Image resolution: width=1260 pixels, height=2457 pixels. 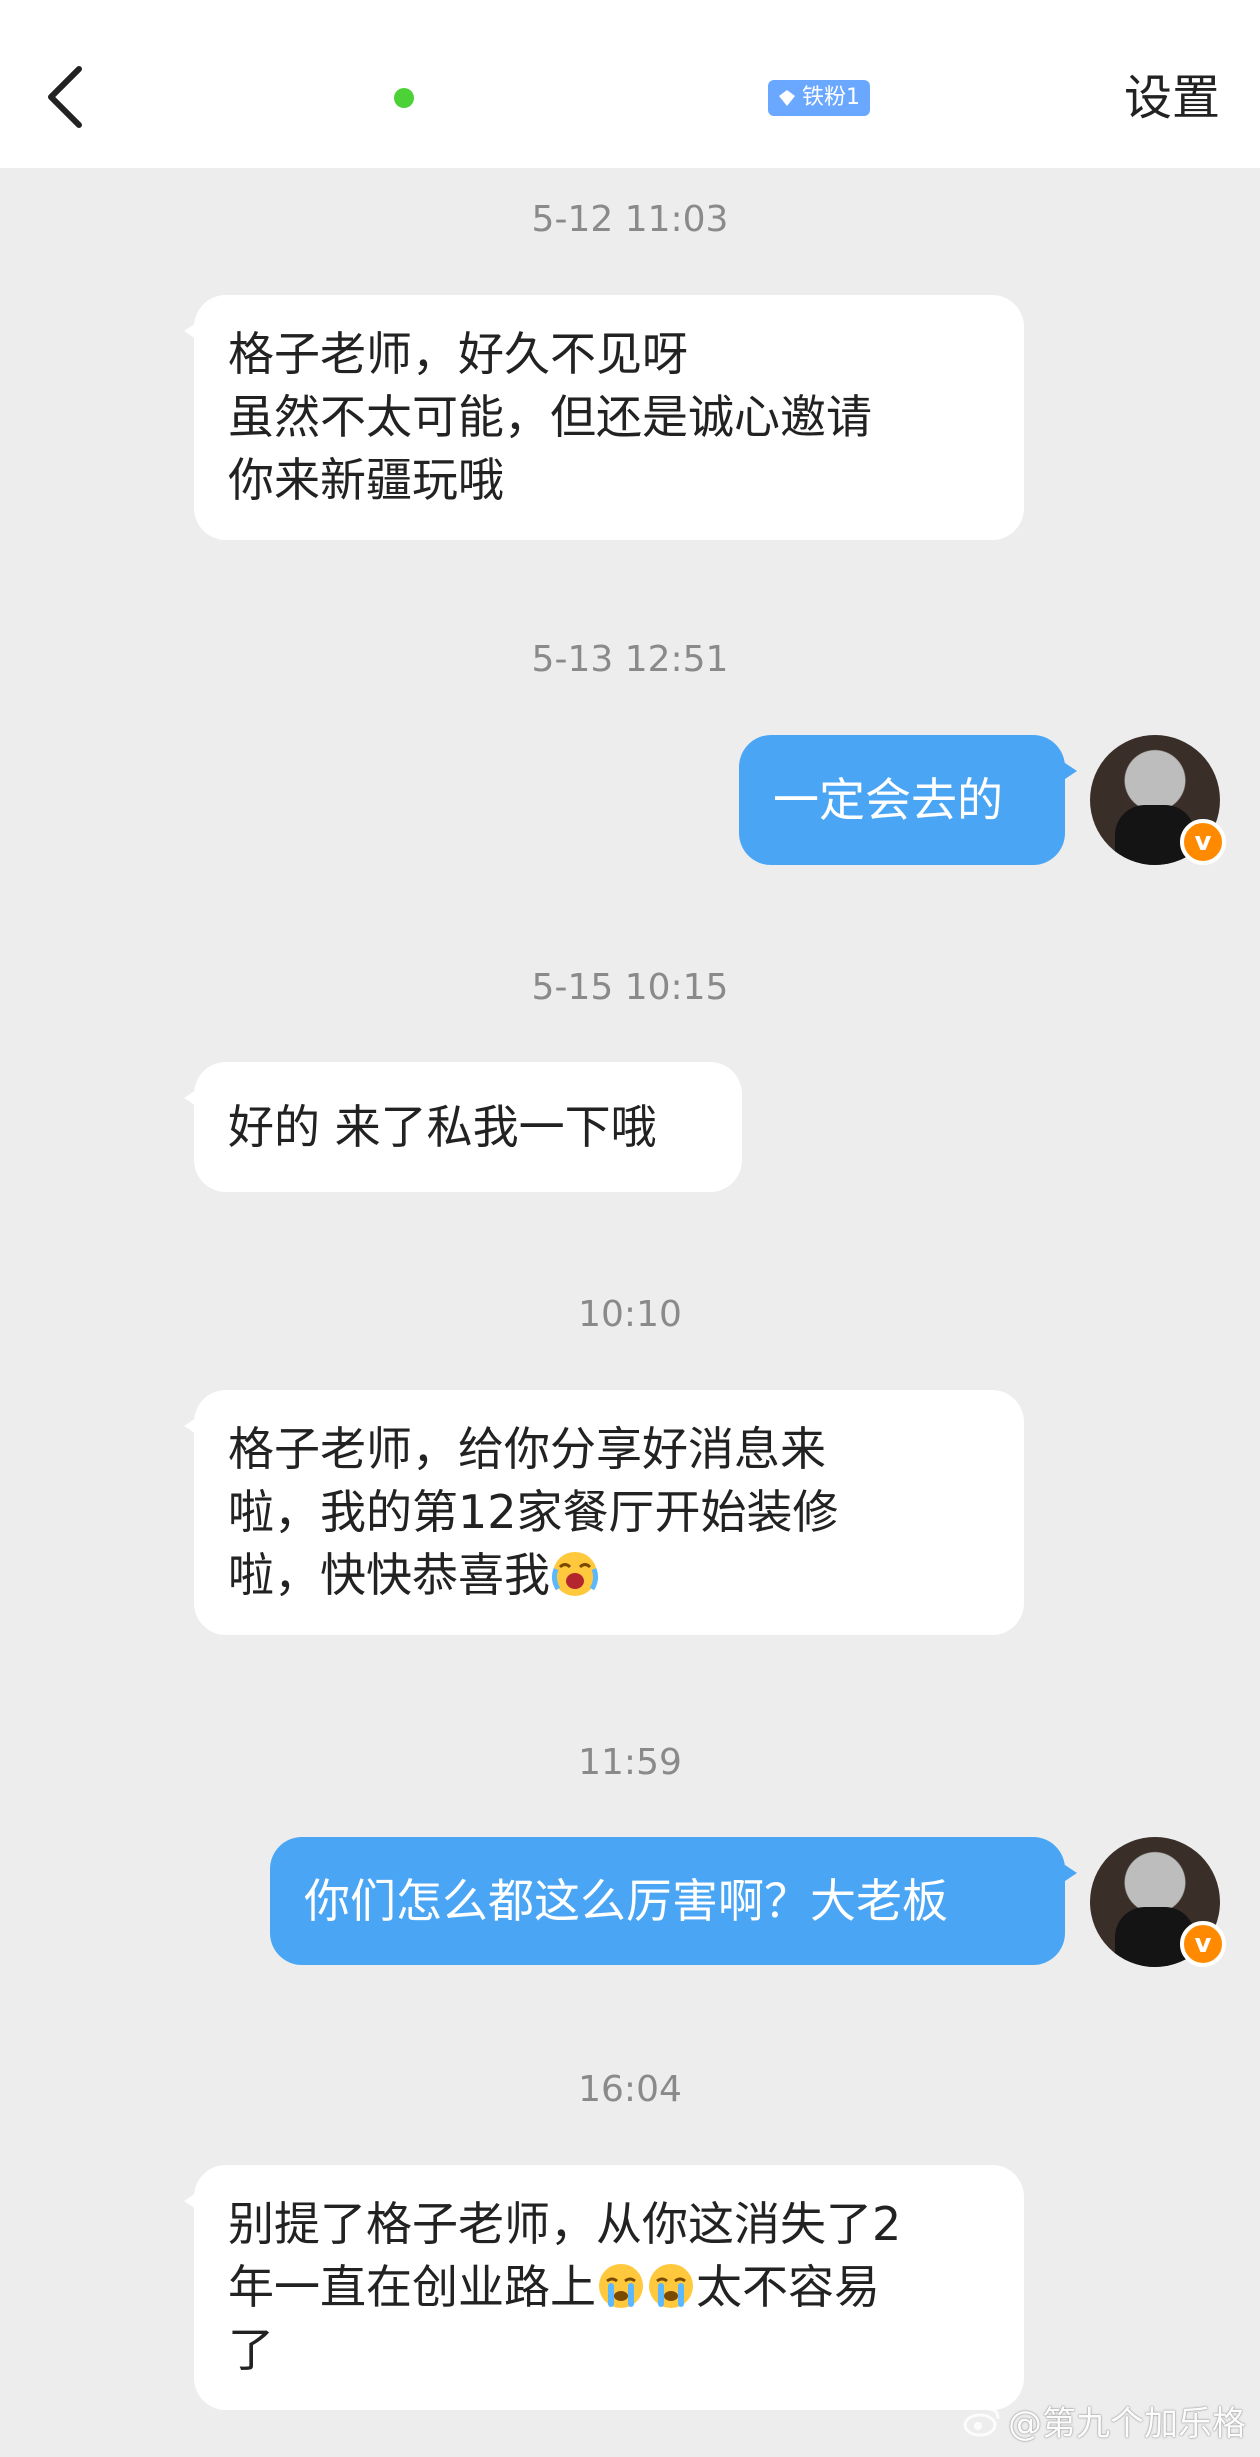 I want to click on message-line: 啦，快快恭喜我, so click(x=609, y=1575).